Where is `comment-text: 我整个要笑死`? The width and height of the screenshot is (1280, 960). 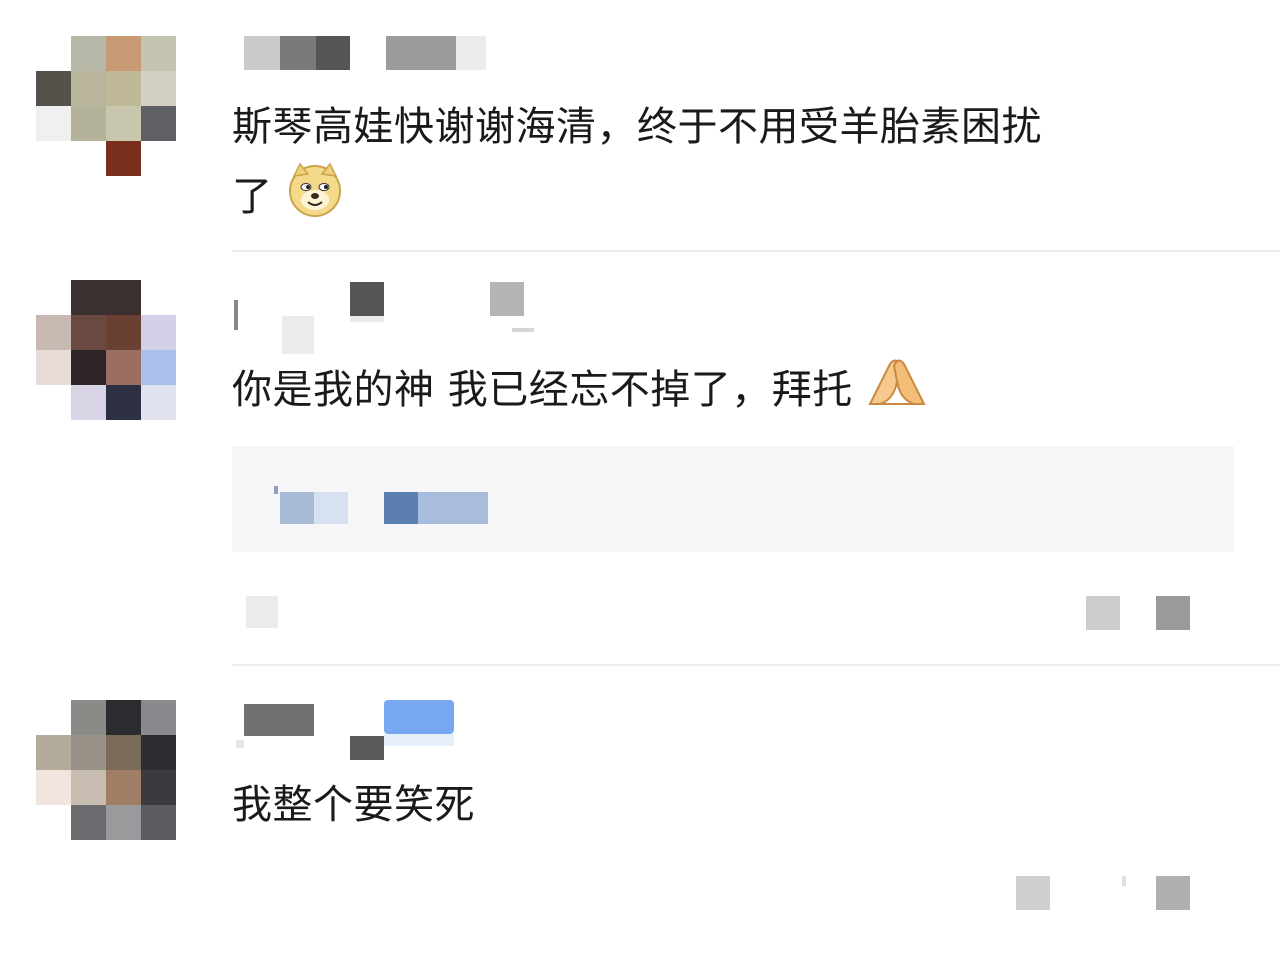 comment-text: 我整个要笑死 is located at coordinates (353, 805).